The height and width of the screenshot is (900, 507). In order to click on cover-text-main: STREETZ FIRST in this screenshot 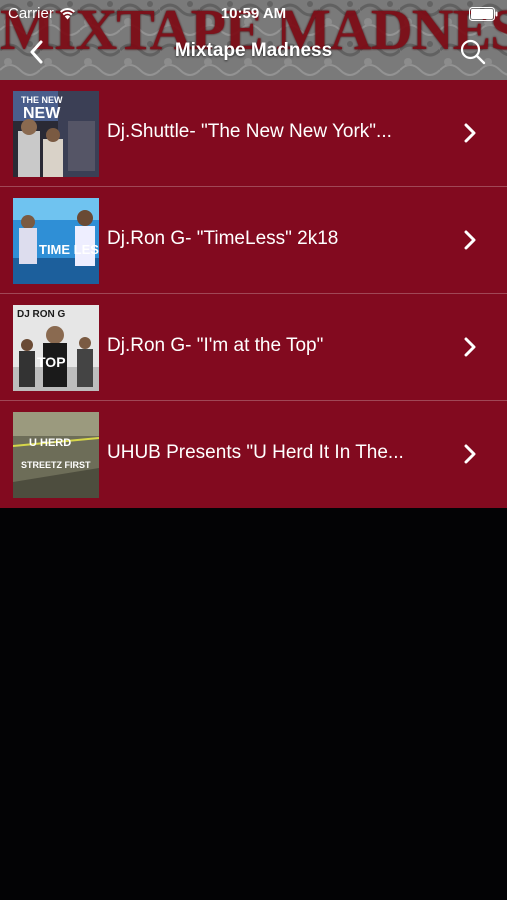, I will do `click(56, 465)`.